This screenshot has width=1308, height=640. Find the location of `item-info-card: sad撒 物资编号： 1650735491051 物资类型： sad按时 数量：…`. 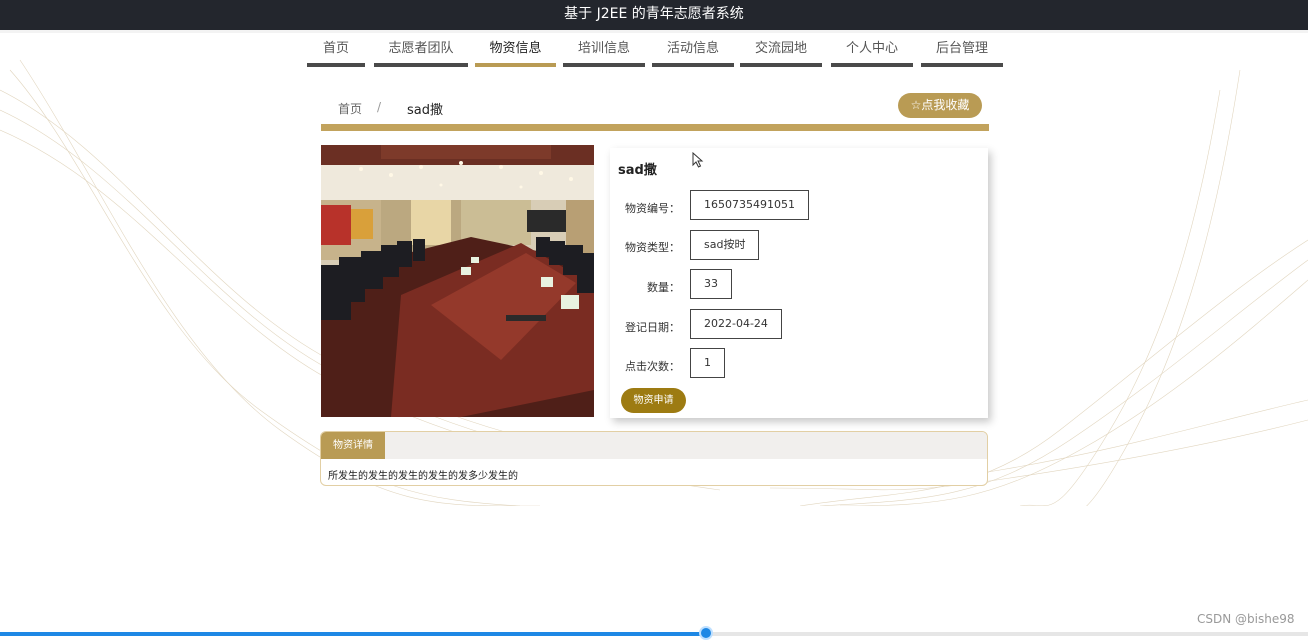

item-info-card: sad撒 物资编号： 1650735491051 物资类型： sad按时 数量：… is located at coordinates (799, 283).